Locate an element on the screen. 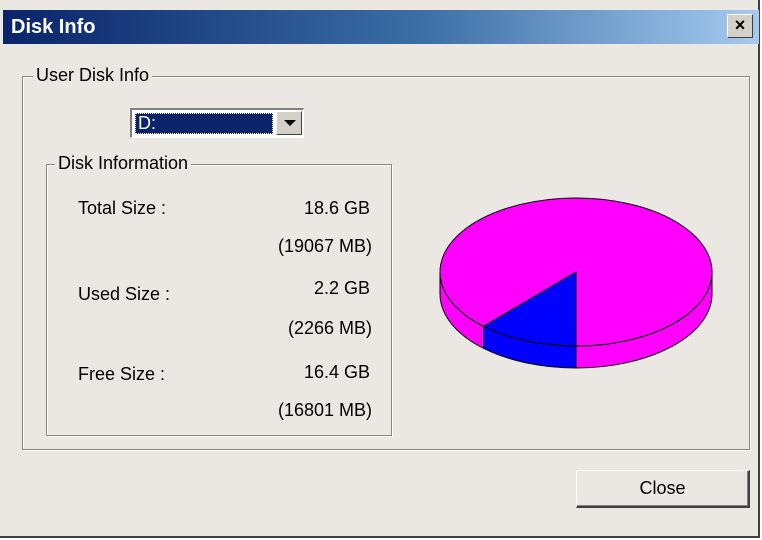 The height and width of the screenshot is (540, 762). window-title: Disk Info is located at coordinates (53, 27).